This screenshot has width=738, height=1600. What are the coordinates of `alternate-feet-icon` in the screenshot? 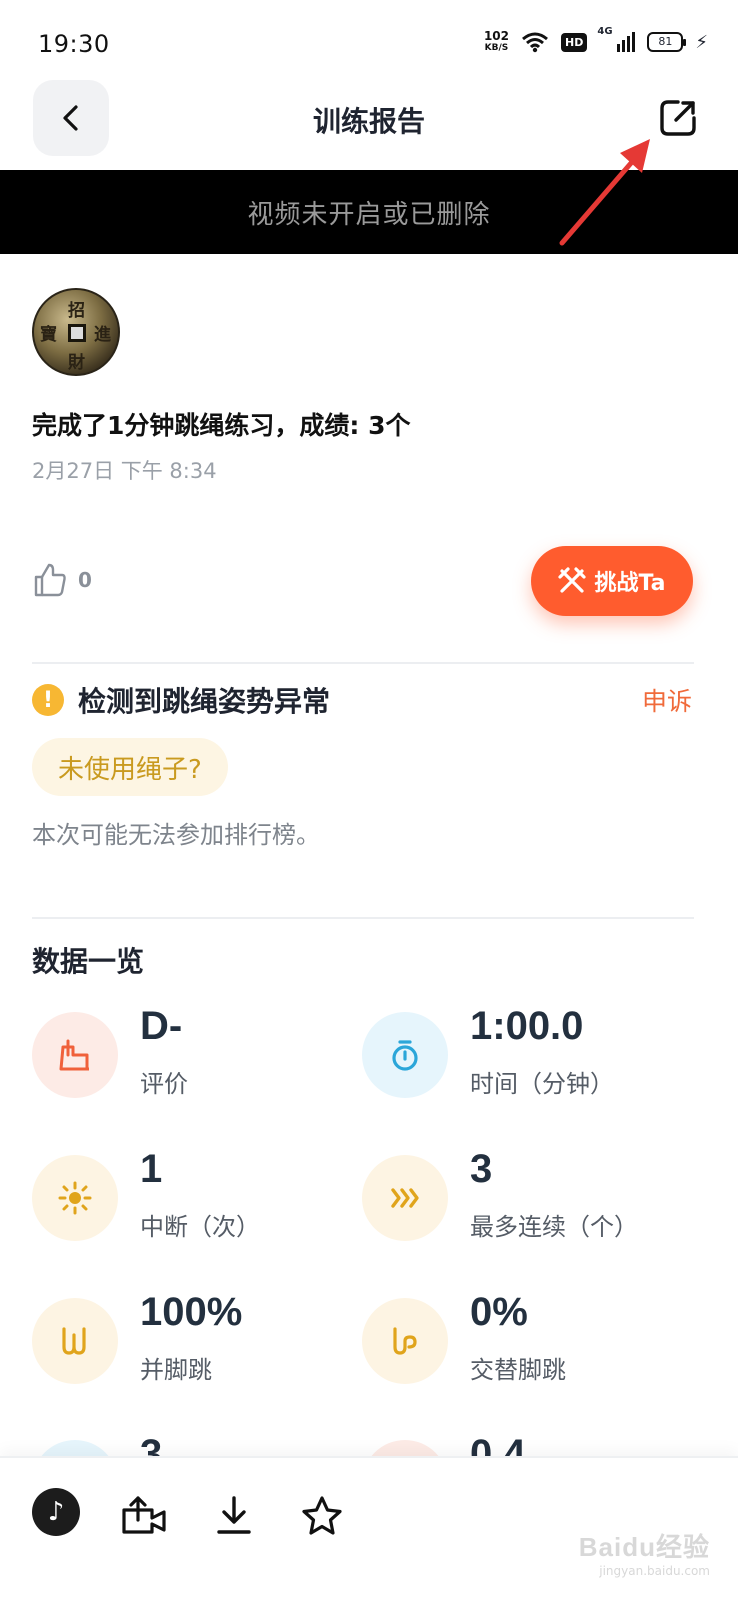 It's located at (405, 1341).